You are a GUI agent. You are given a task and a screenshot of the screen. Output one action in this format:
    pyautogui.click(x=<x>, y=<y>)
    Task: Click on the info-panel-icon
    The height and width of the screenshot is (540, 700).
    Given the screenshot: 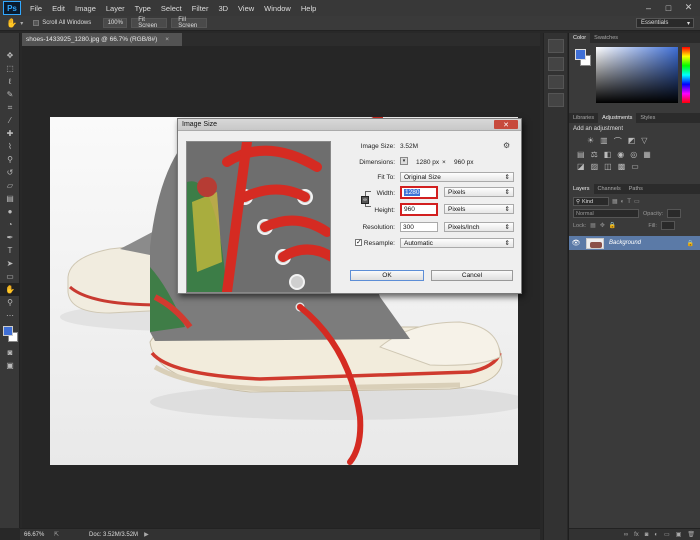 What is the action you would take?
    pyautogui.click(x=555, y=82)
    